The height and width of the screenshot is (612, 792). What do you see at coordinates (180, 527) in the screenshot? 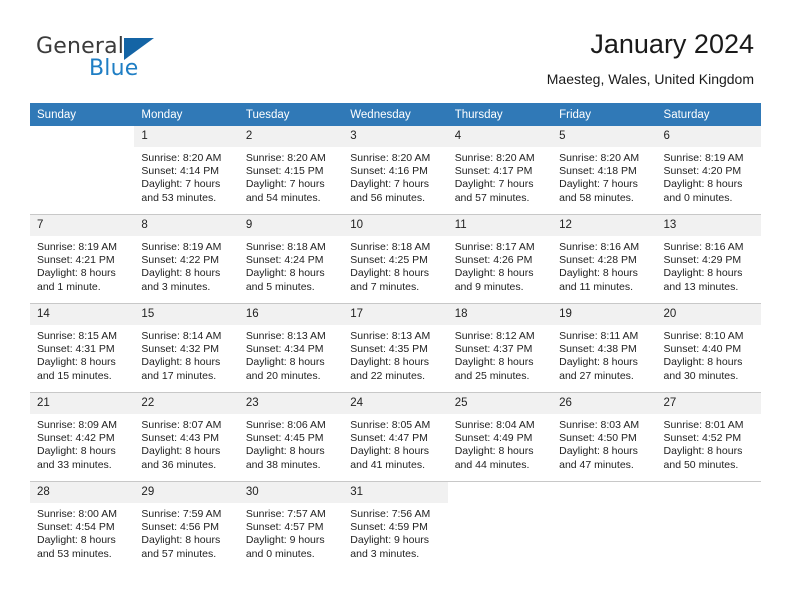
I see `sunset-text: Sunset: 4:56 PM` at bounding box center [180, 527].